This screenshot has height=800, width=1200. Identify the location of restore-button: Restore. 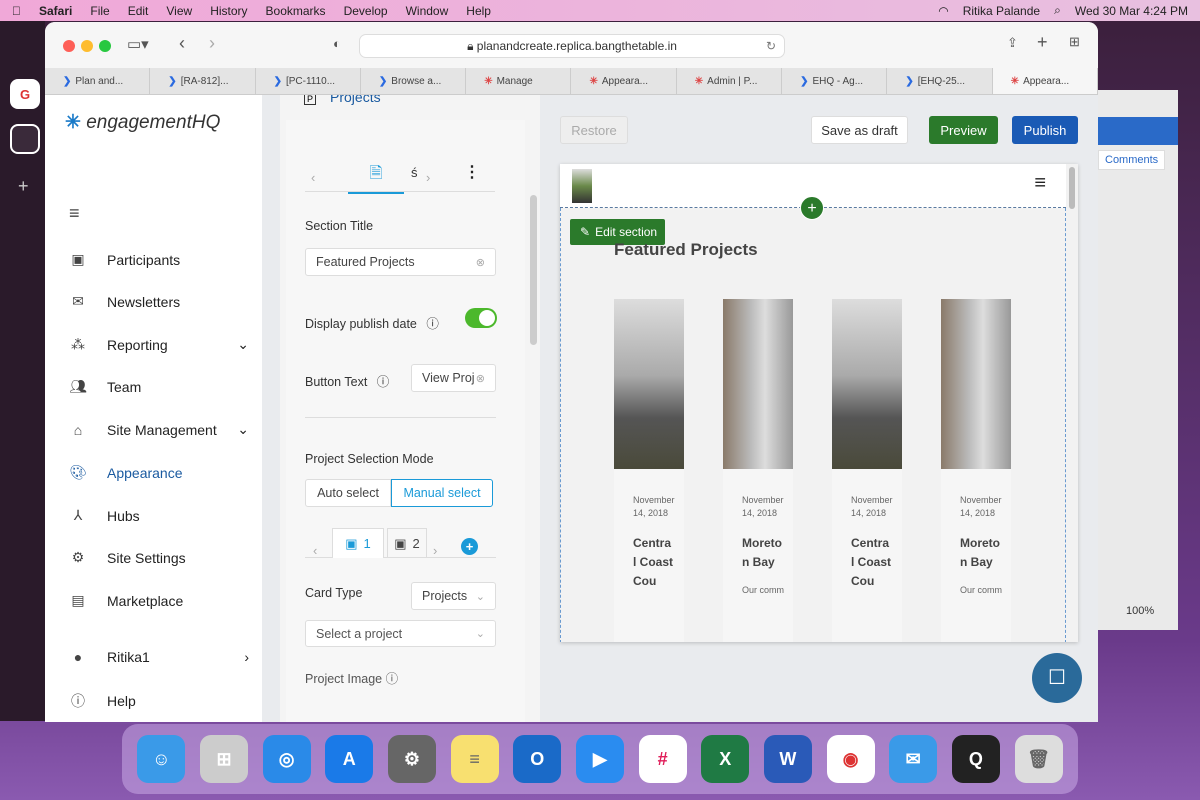
(594, 130).